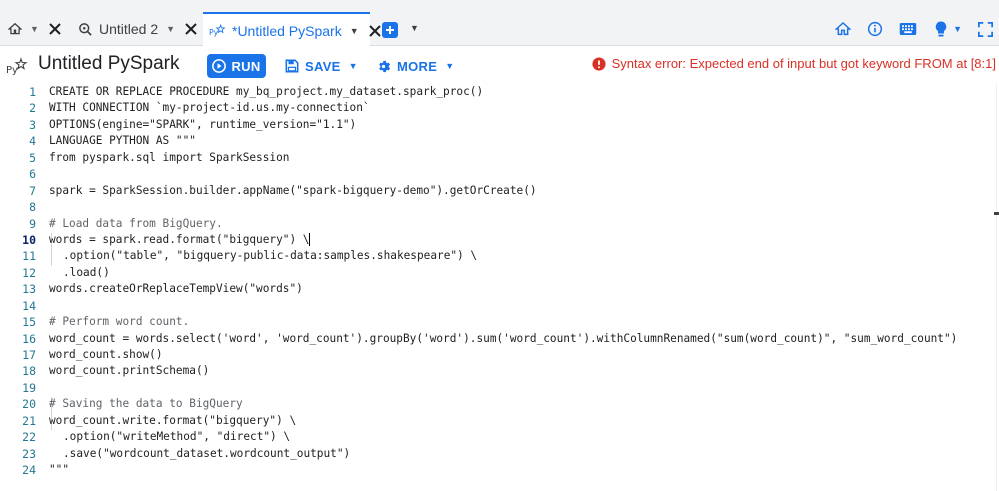  What do you see at coordinates (524, 289) in the screenshot?
I see `code-line: words.createOrReplaceTempView("words")` at bounding box center [524, 289].